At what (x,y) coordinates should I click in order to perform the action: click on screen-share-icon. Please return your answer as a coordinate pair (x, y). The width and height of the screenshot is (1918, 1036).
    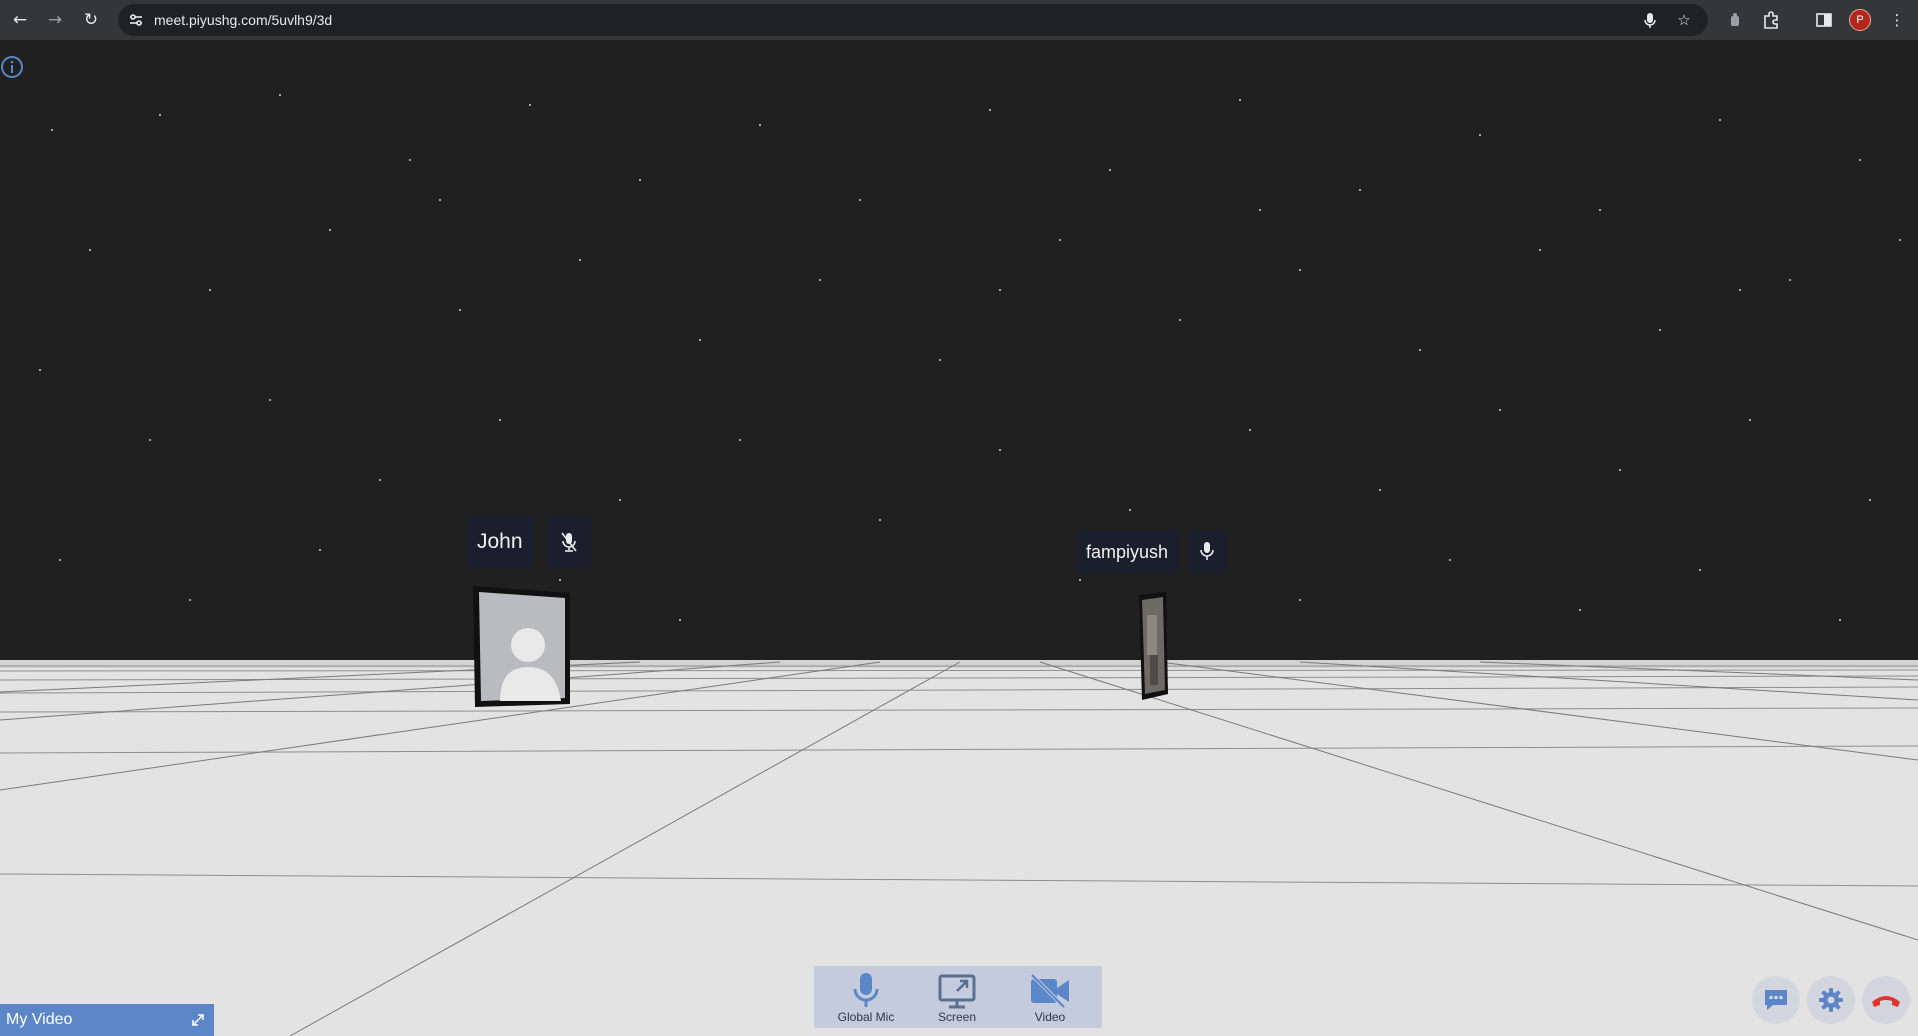
    Looking at the image, I should click on (957, 991).